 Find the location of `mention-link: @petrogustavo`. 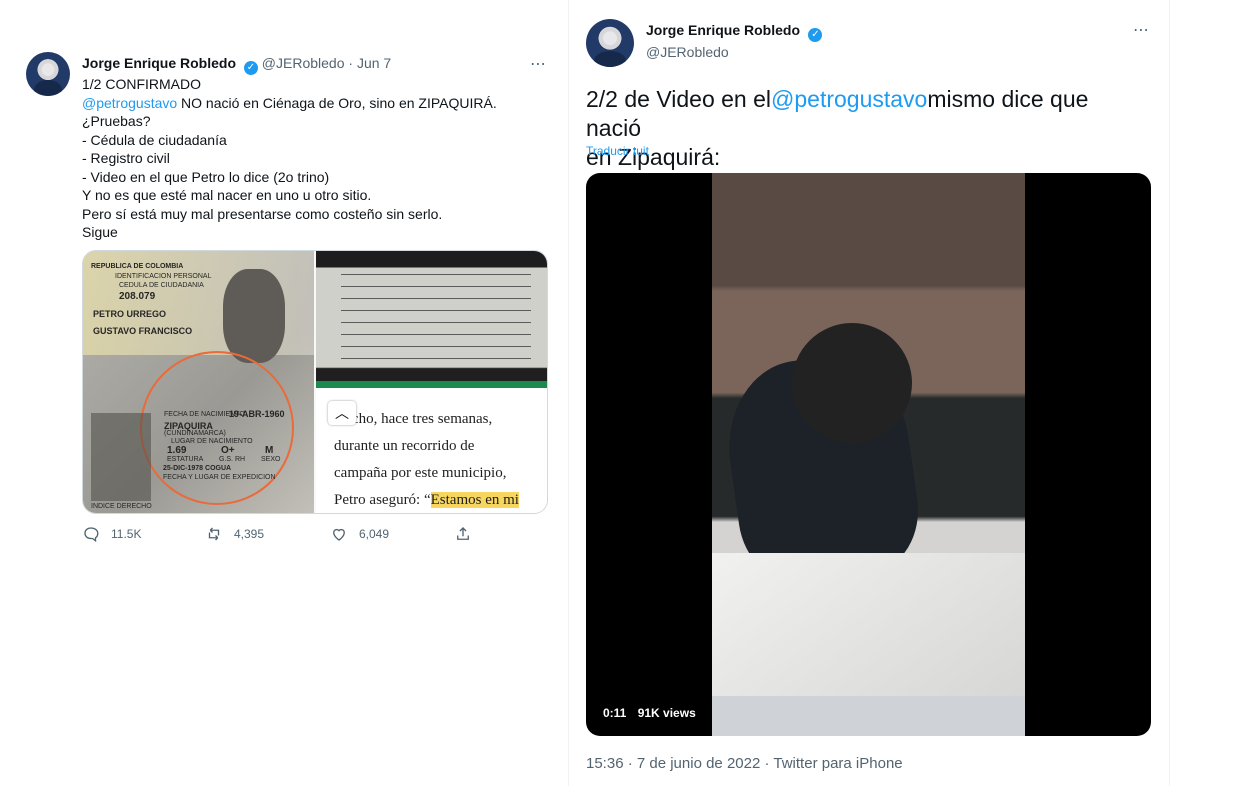

mention-link: @petrogustavo is located at coordinates (129, 103).